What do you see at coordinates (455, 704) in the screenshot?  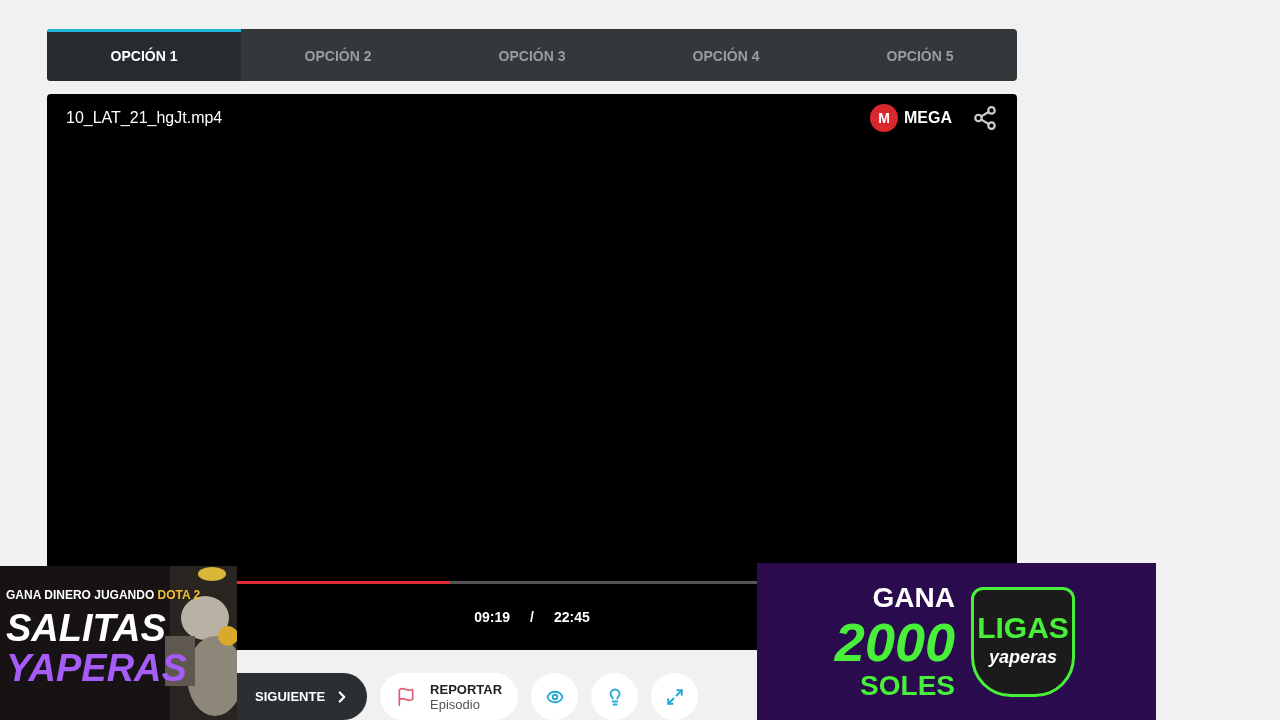 I see `report-subtitle: Episodio` at bounding box center [455, 704].